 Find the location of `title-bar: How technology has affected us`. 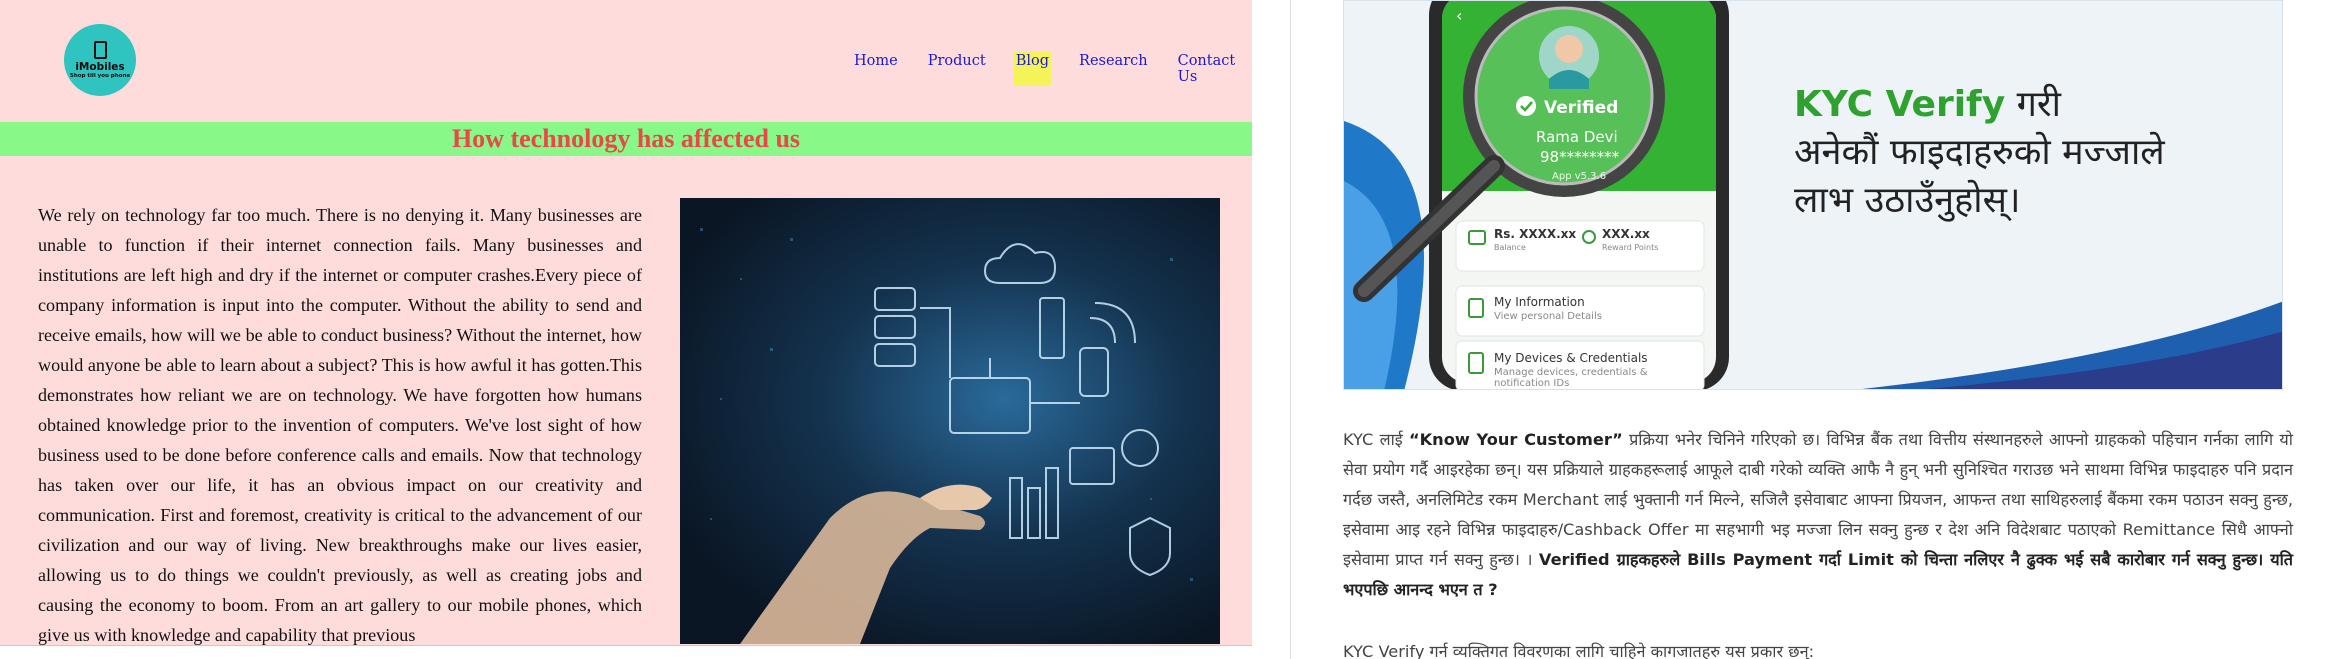

title-bar: How technology has affected us is located at coordinates (626, 139).